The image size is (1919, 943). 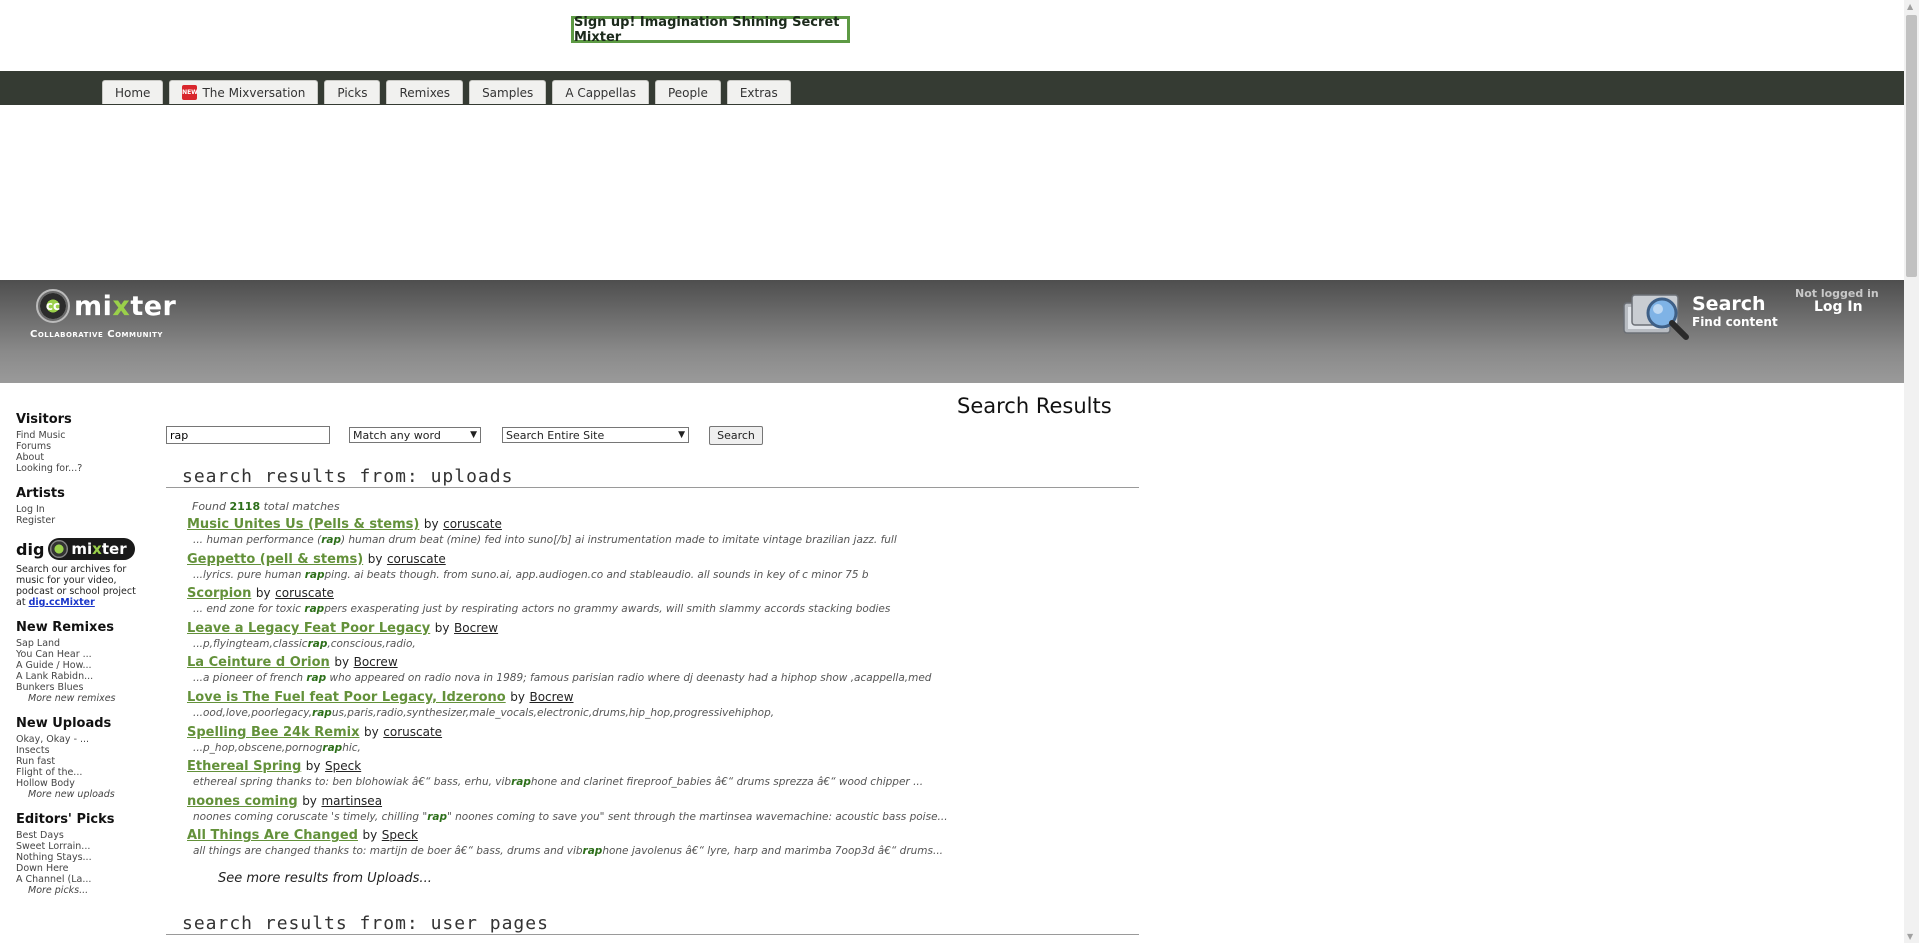 I want to click on dig-word: dig, so click(x=30, y=549).